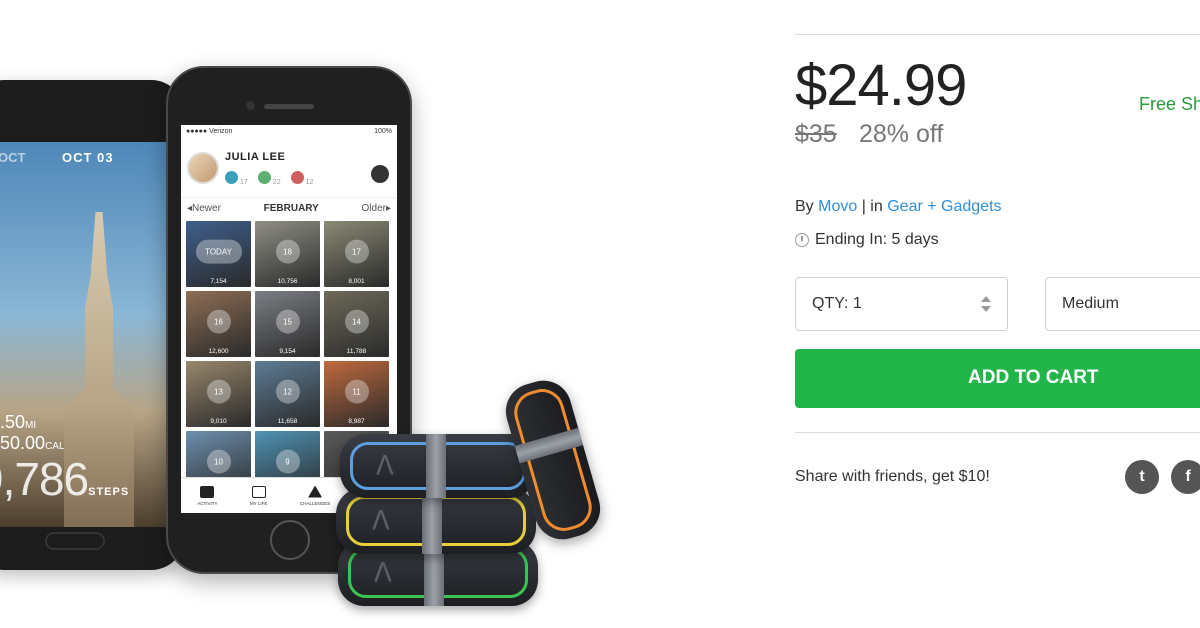 The width and height of the screenshot is (1200, 628). Describe the element at coordinates (287, 351) in the screenshot. I see `step-count: 9,154` at that location.